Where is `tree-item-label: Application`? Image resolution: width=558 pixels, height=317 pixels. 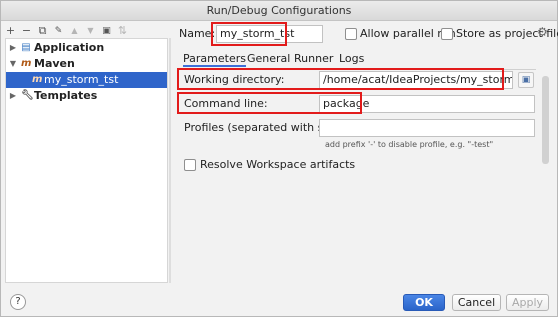
tree-item-label: Application is located at coordinates (69, 47).